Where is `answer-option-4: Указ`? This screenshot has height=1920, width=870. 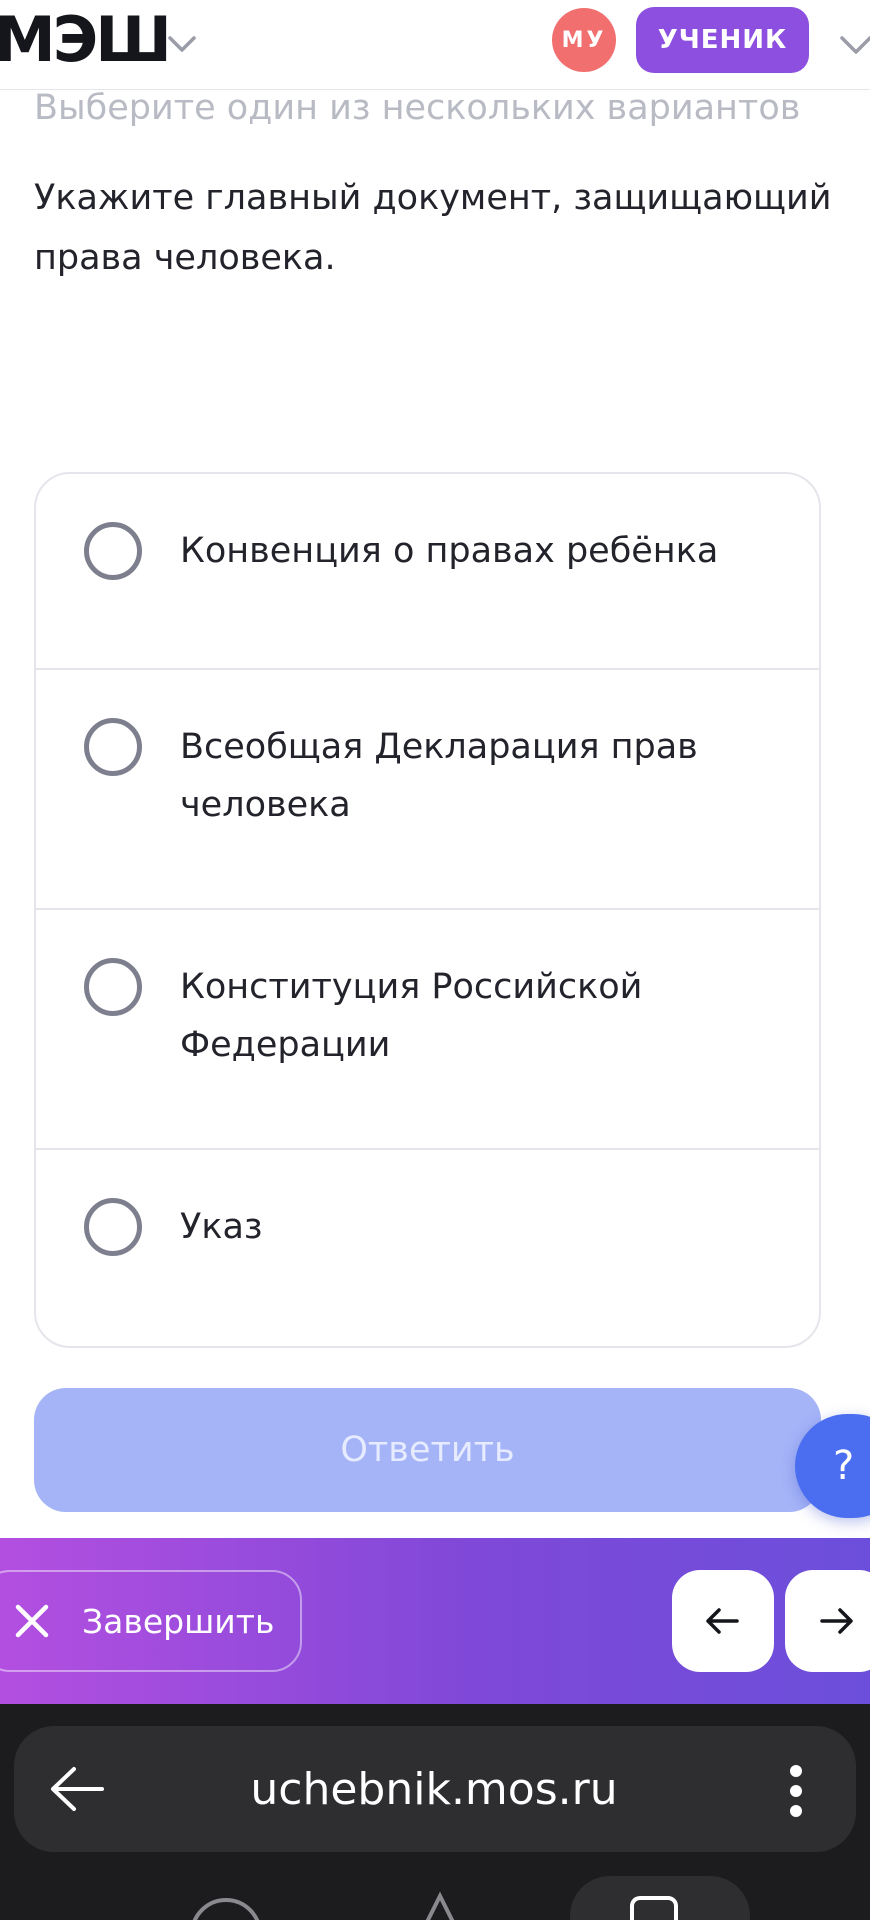 answer-option-4: Указ is located at coordinates (427, 1248).